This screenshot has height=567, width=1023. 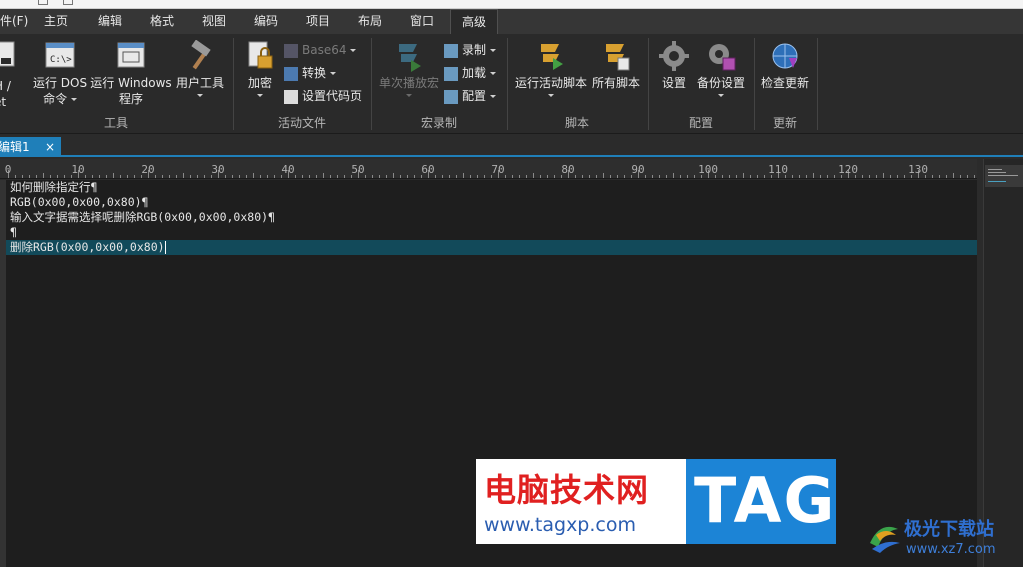 I want to click on all-scripts-button: 所有脚本, so click(x=616, y=65).